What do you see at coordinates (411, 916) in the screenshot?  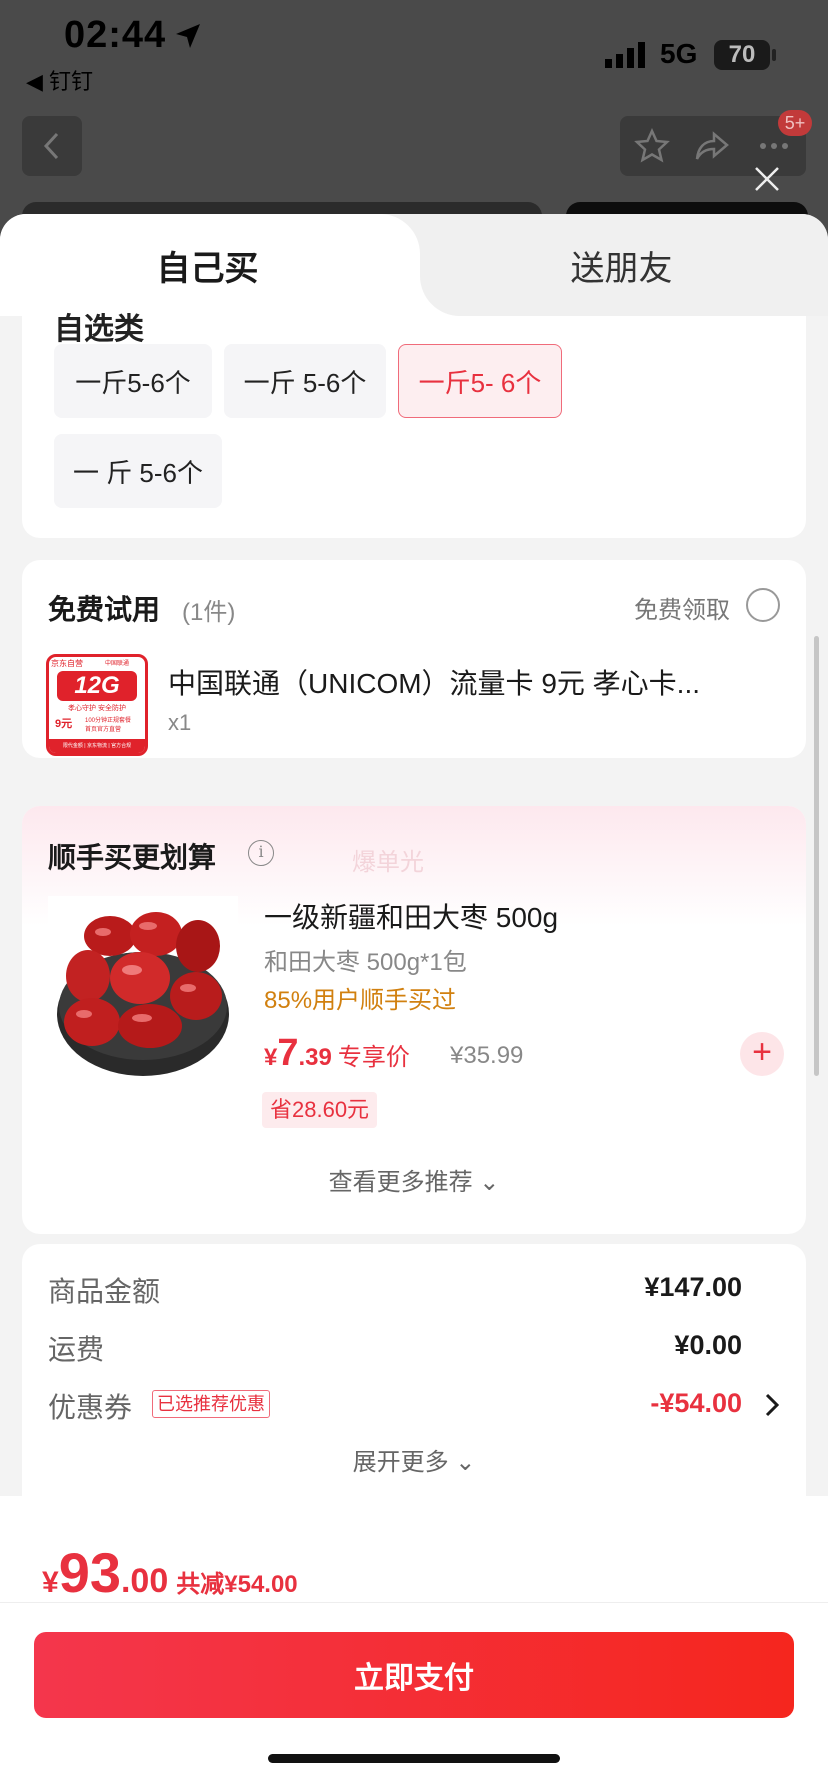 I see `addon-product-name: 一级新疆和田大枣 500g` at bounding box center [411, 916].